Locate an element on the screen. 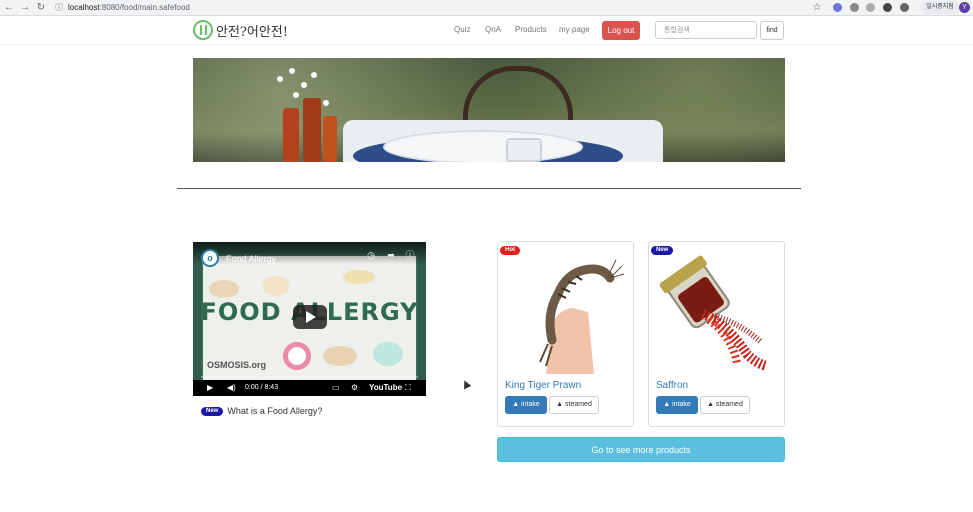 The height and width of the screenshot is (512, 973). video-controls: ▶ ◀) 0:00 / 8:43 ▭ ⚙ YouTube ⛶ is located at coordinates (309, 388).